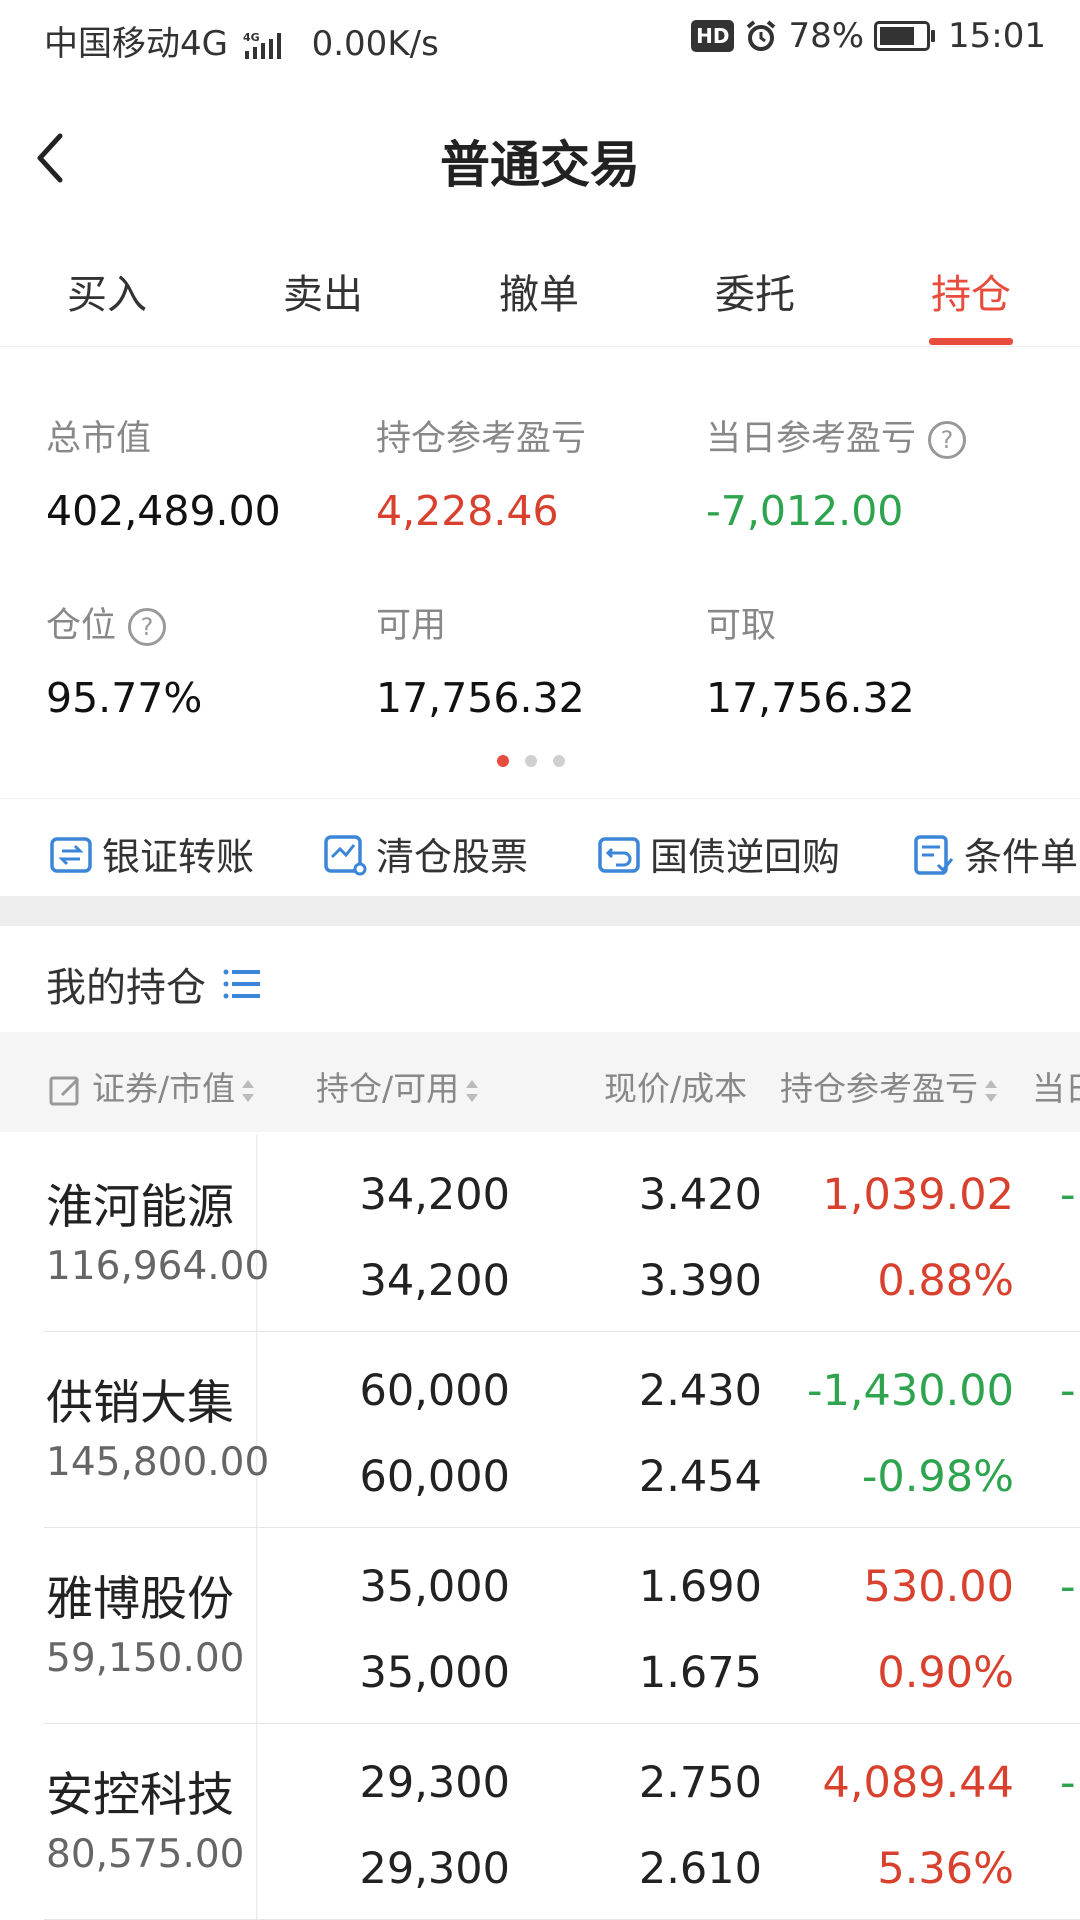 Image resolution: width=1080 pixels, height=1920 pixels. I want to click on col-security: 证券/市值, so click(151, 1086).